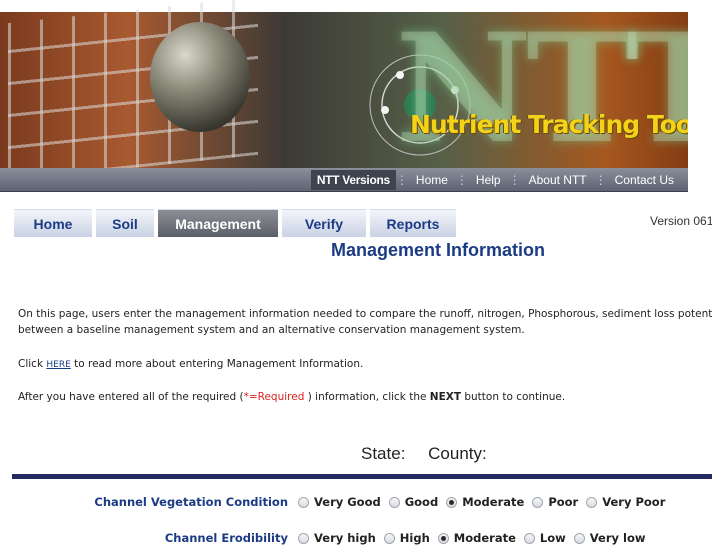 The image size is (712, 551). I want to click on help-here-link: HERE, so click(58, 365).